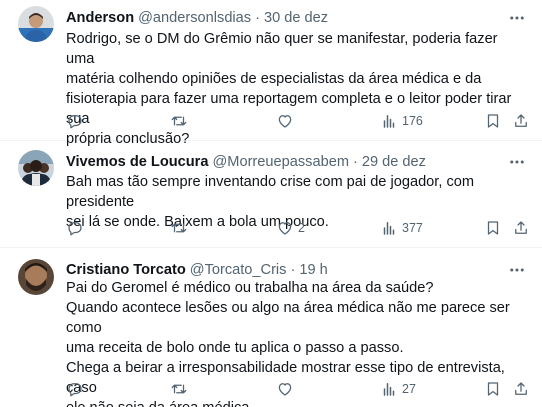 The image size is (542, 407). What do you see at coordinates (297, 402) in the screenshot?
I see `tweet-text-line: ele não seja da área médica.` at bounding box center [297, 402].